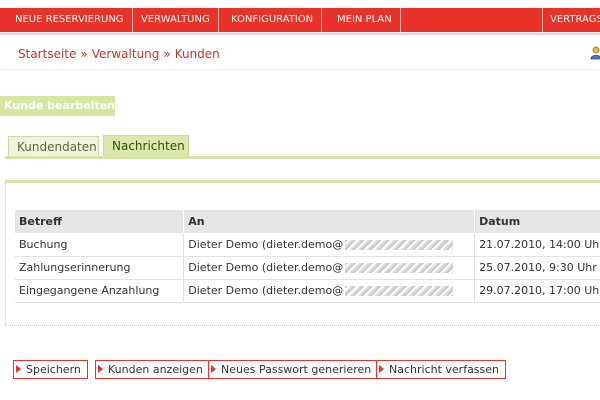  What do you see at coordinates (57, 106) in the screenshot?
I see `section-title: Kunde bearbeiten` at bounding box center [57, 106].